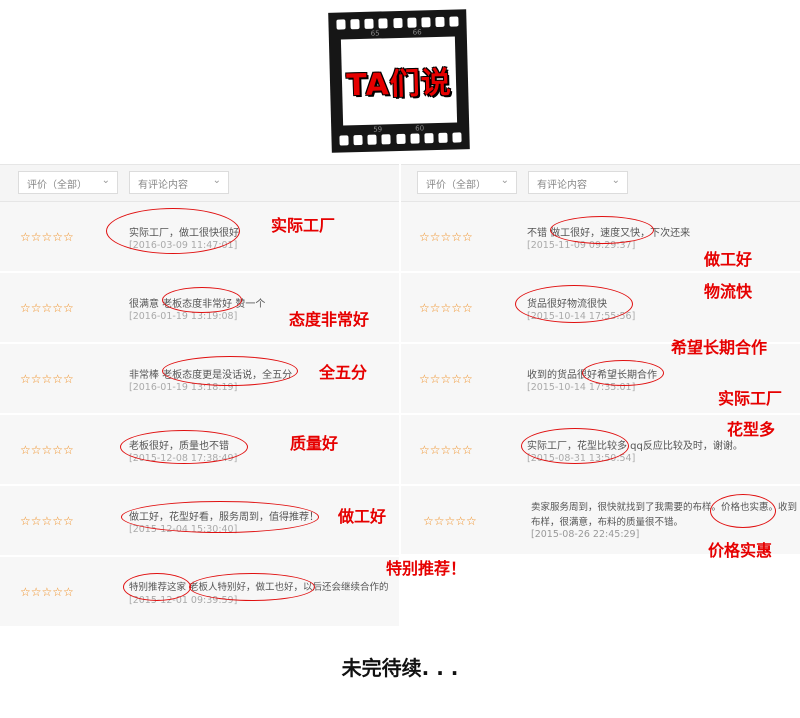 The width and height of the screenshot is (800, 718). Describe the element at coordinates (183, 316) in the screenshot. I see `review-date: [2016-01-19 13:19:08]` at that location.